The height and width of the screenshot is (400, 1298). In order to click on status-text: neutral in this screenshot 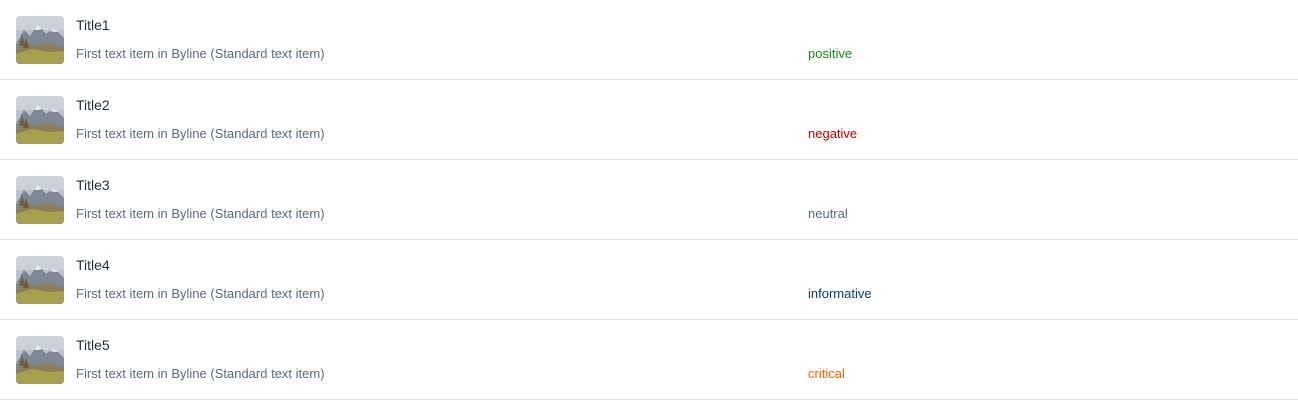, I will do `click(828, 213)`.